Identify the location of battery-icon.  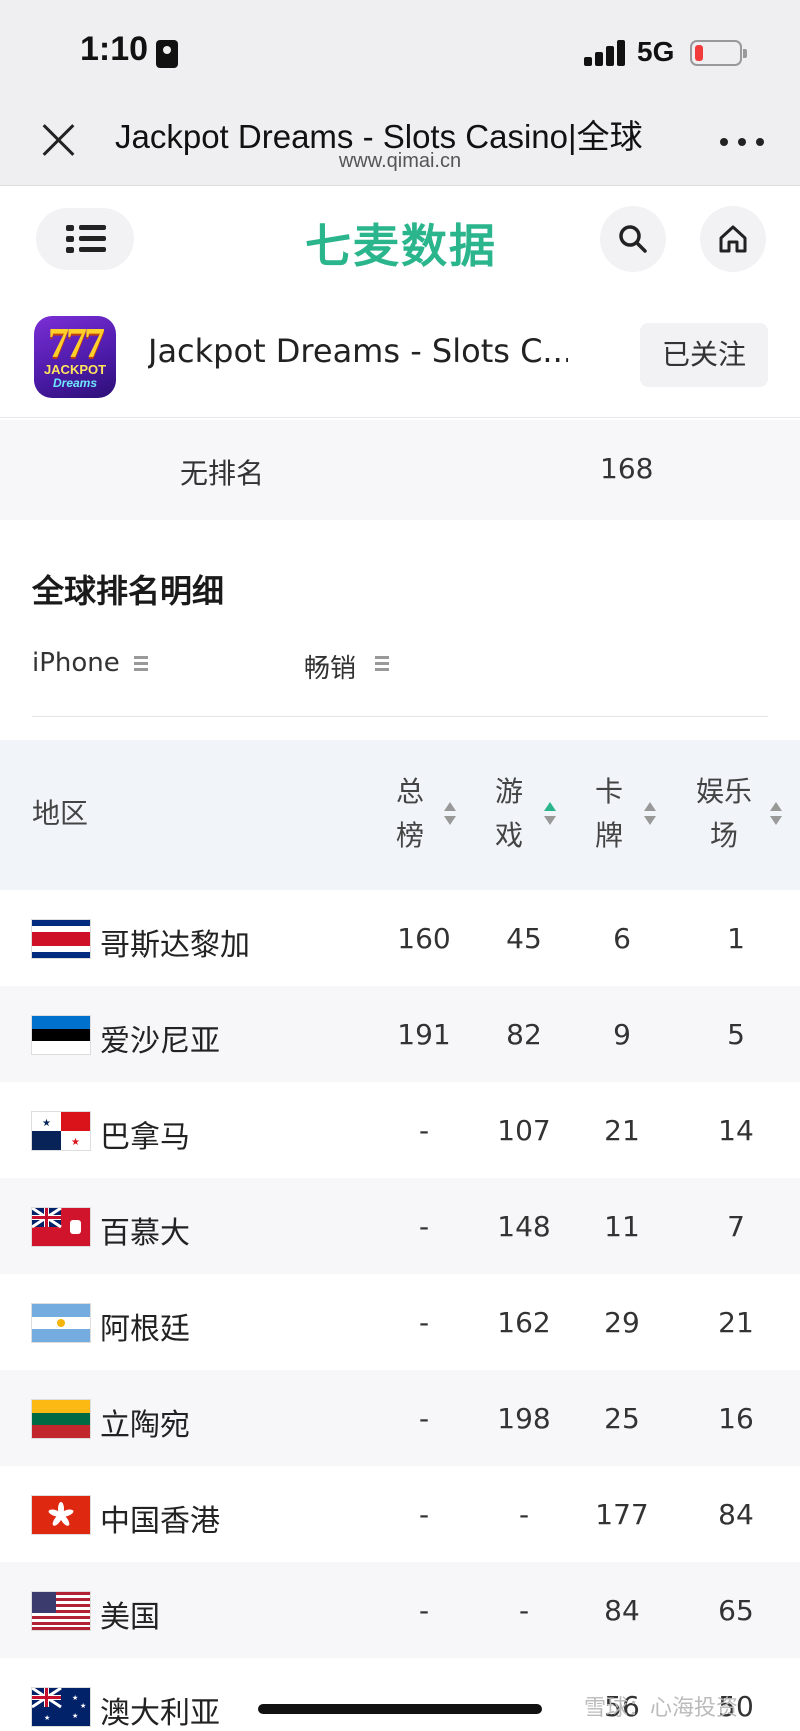
(718, 53).